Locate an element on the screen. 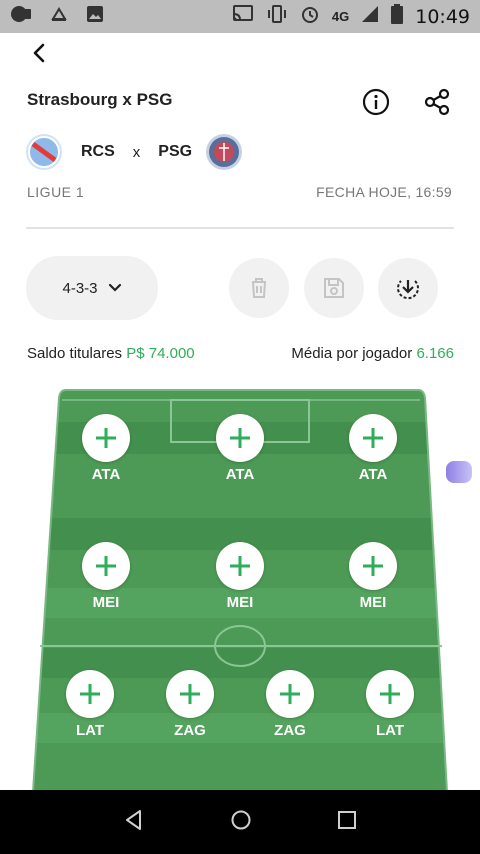  floating-bubble-icon is located at coordinates (459, 472).